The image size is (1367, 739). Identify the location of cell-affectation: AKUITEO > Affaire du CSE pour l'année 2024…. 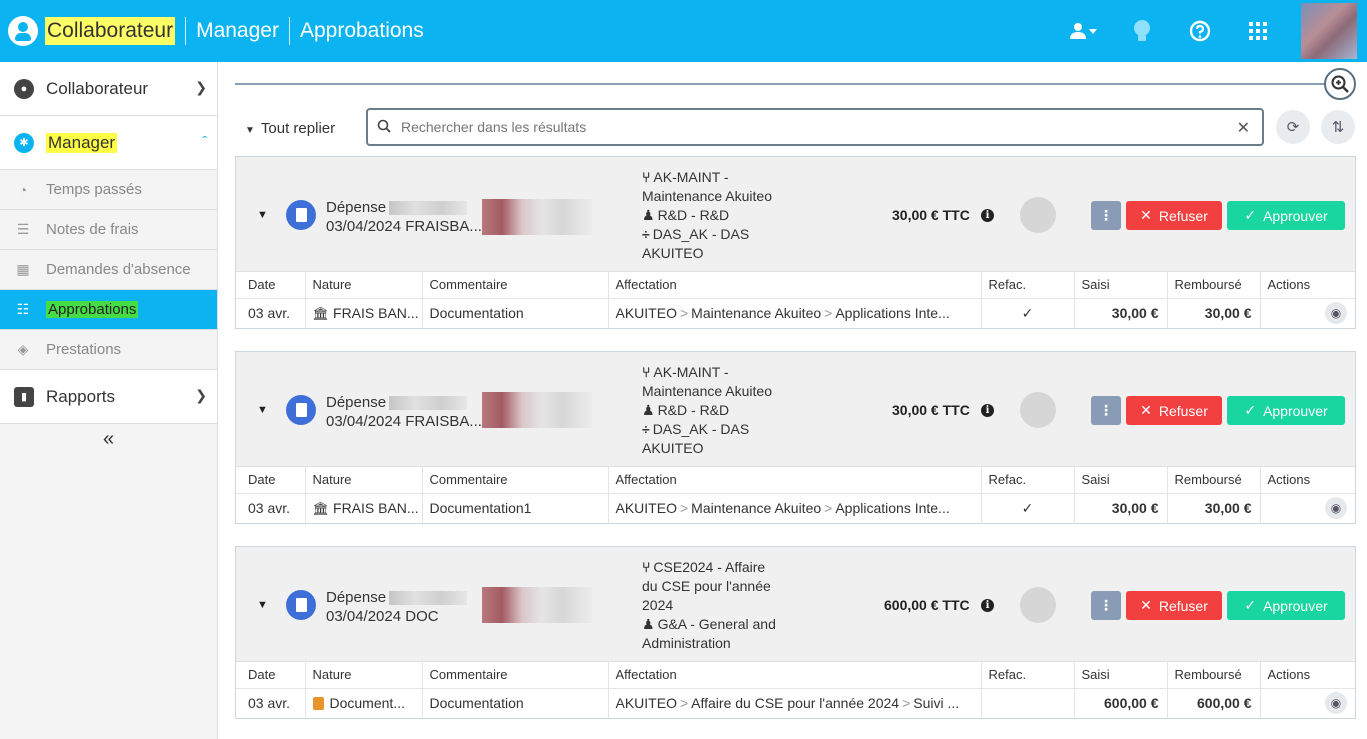
(794, 702).